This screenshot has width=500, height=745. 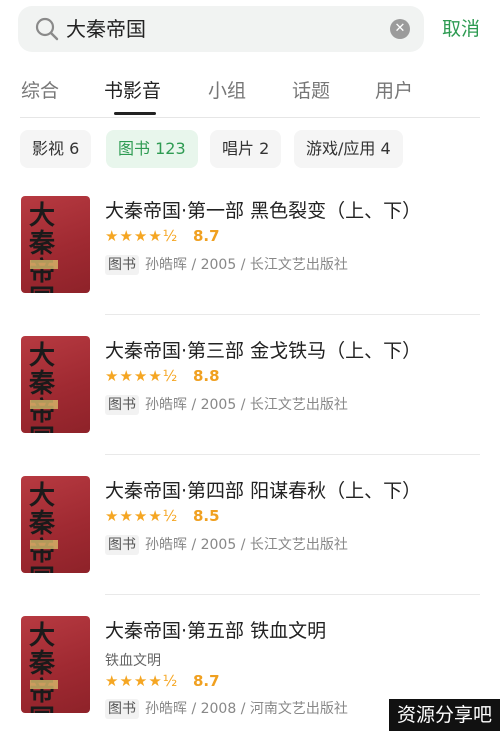 I want to click on search-bar: 大秦帝国 ✕ 取消, so click(x=250, y=29).